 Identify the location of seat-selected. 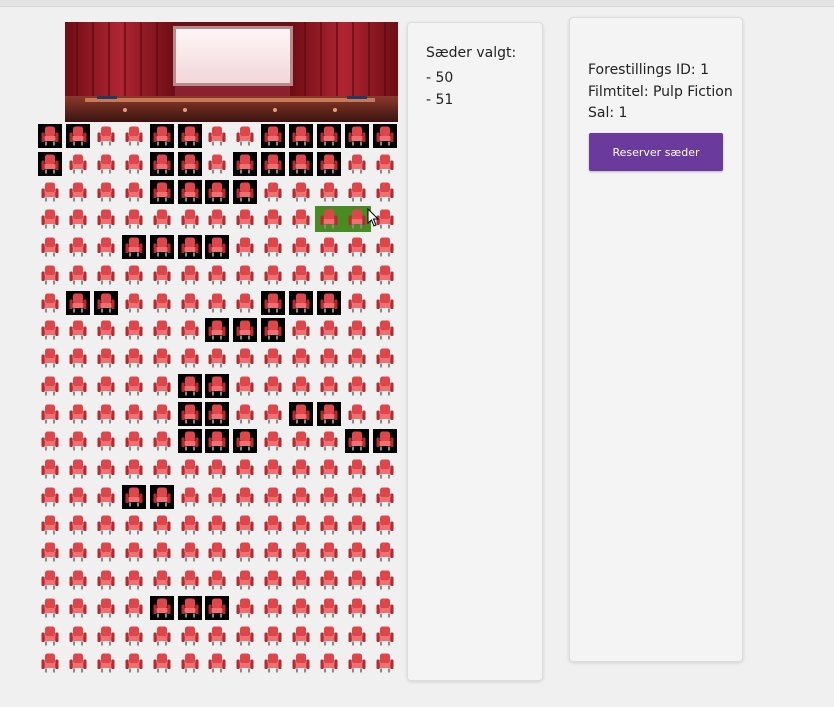
(357, 219).